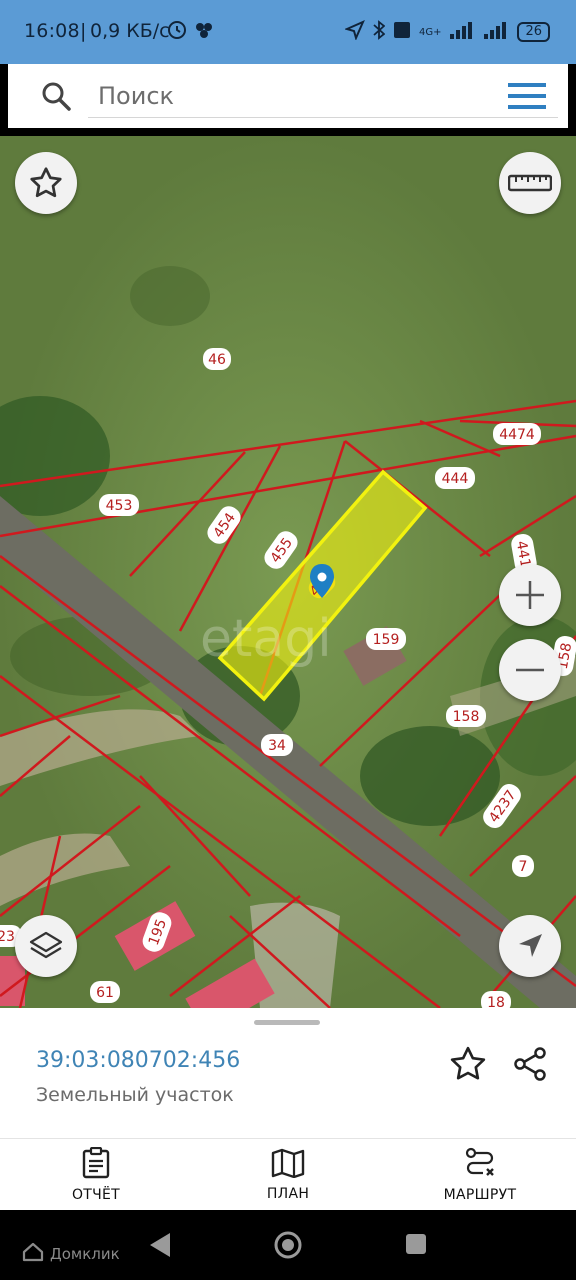 The image size is (576, 1280). I want to click on parcel-label: 7, so click(523, 867).